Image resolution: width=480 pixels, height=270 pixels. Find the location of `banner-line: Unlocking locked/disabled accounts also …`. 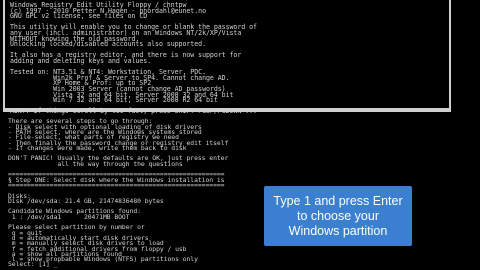

banner-line: Unlocking locked/disabled accounts also … is located at coordinates (108, 44).